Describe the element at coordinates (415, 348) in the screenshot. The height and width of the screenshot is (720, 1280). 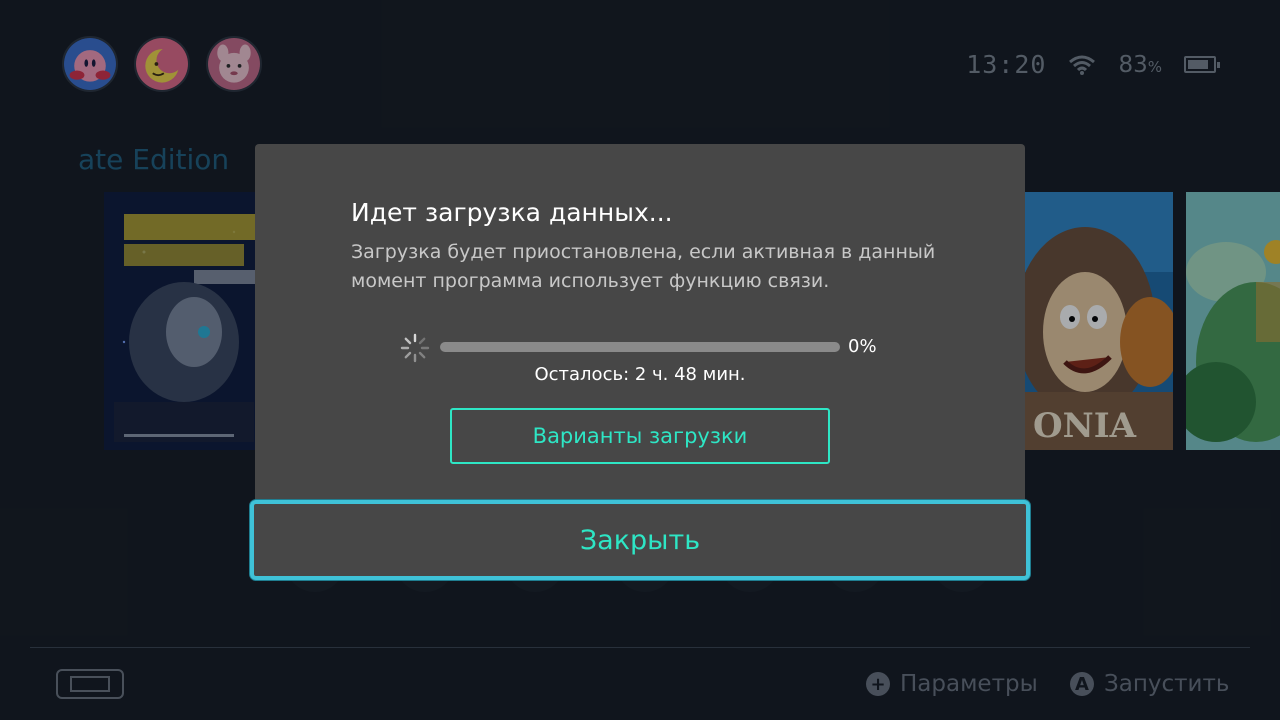
I see `loading-spinner-icon` at that location.